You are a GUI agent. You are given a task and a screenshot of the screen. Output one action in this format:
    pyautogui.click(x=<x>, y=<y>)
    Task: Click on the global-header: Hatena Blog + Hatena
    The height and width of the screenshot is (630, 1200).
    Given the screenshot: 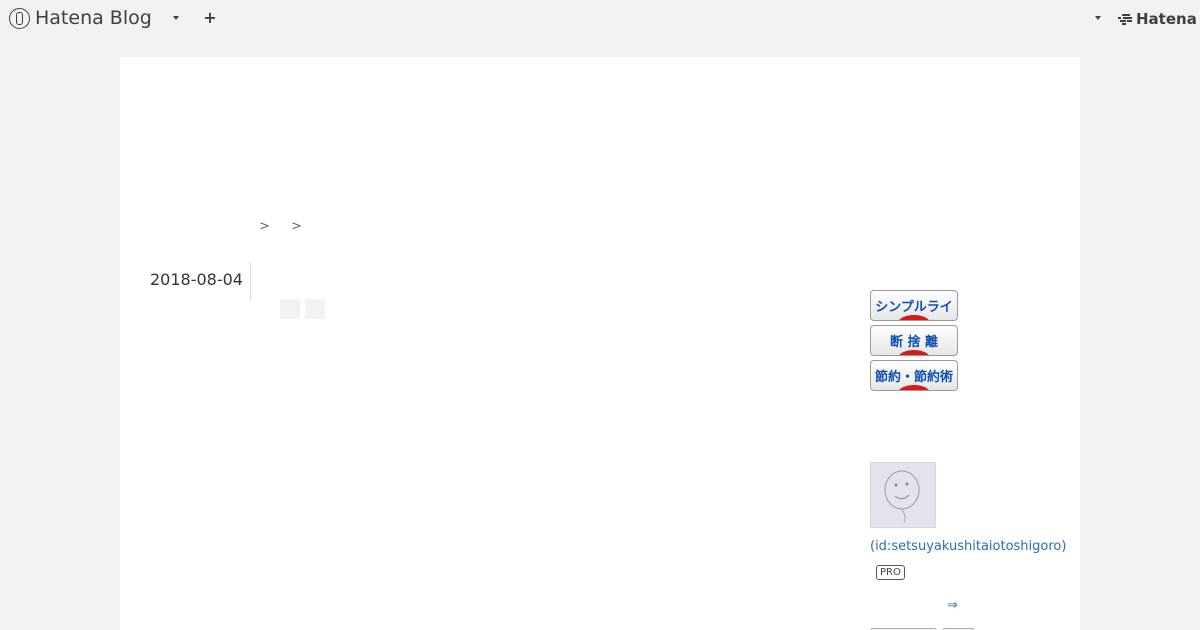 What is the action you would take?
    pyautogui.click(x=600, y=19)
    